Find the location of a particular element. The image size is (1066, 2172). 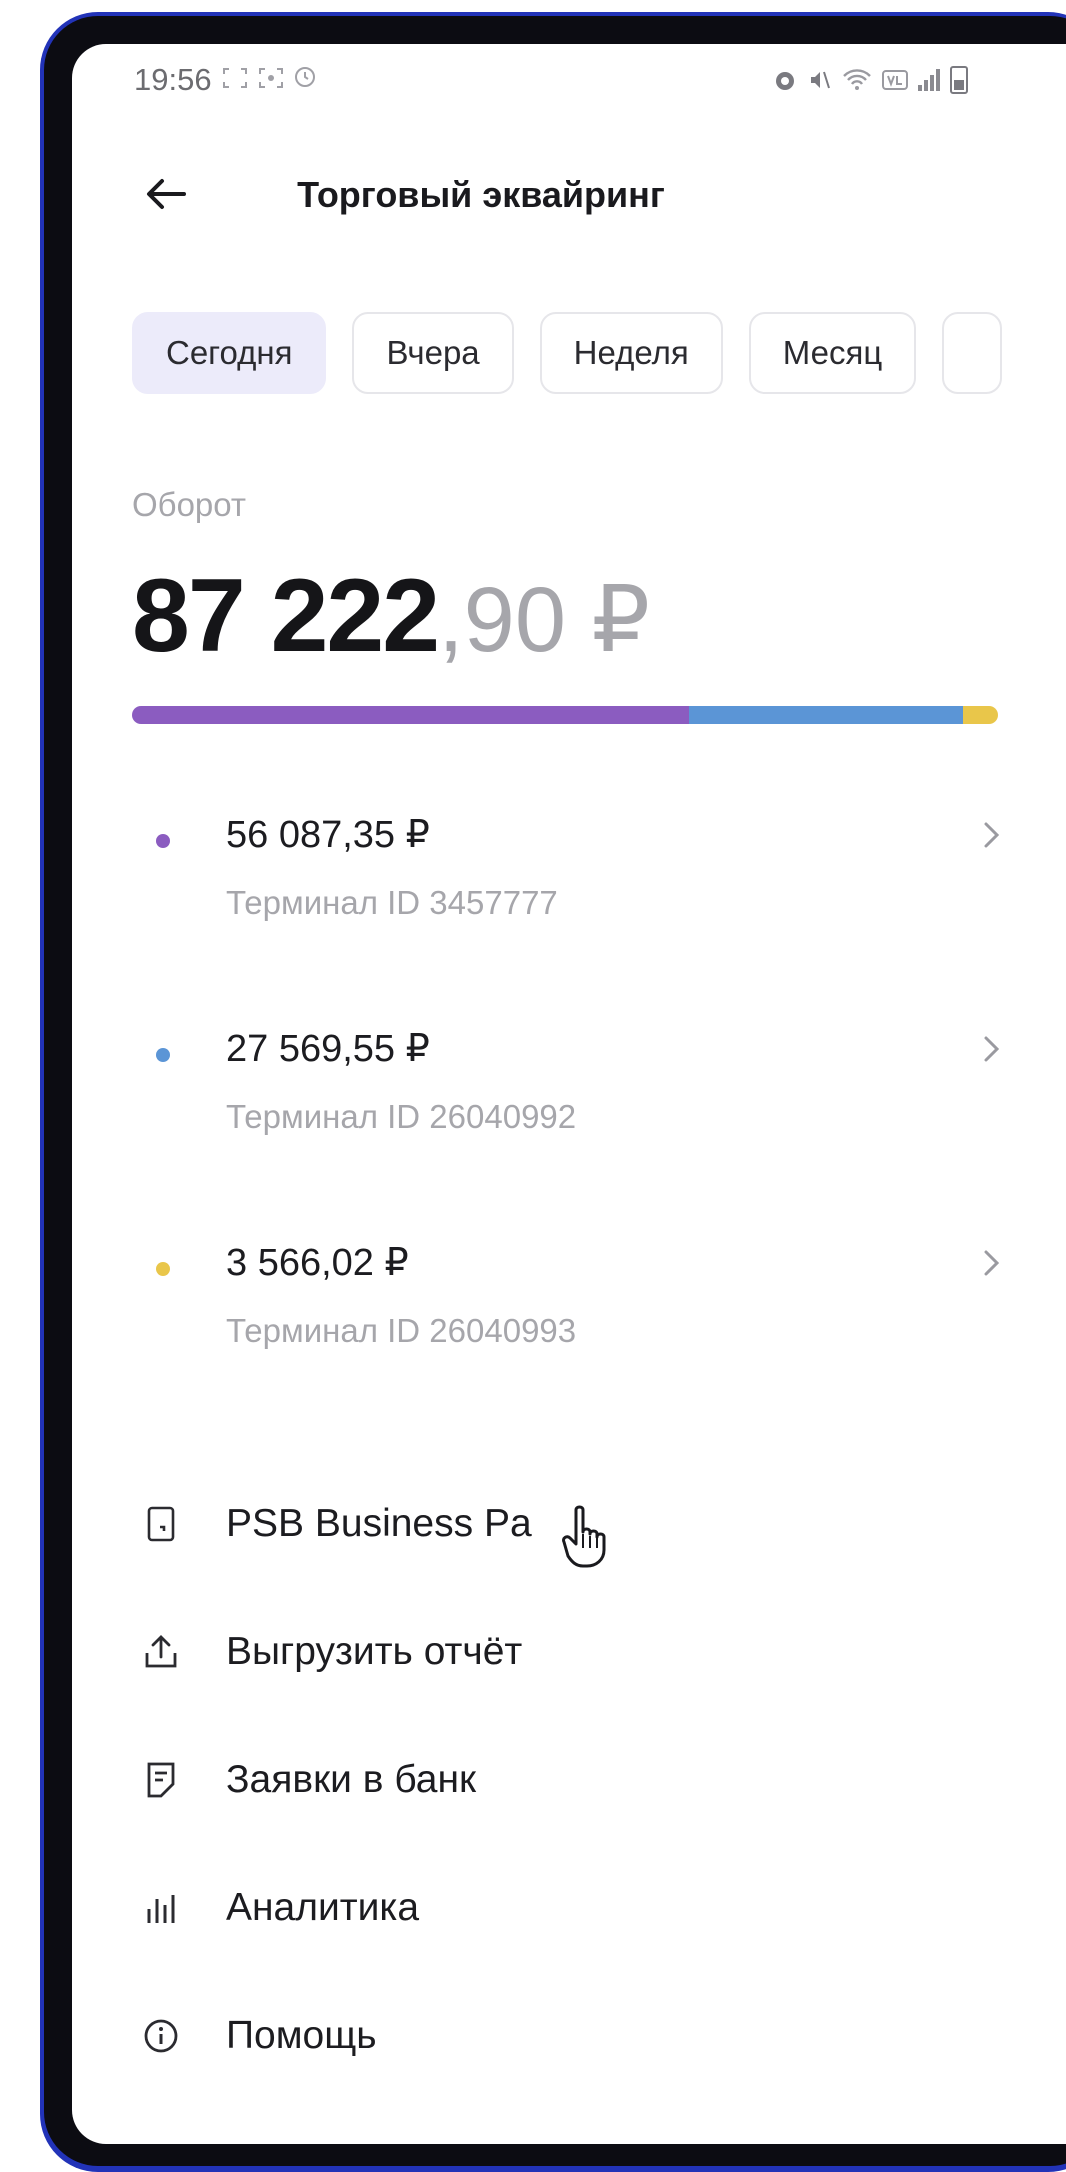

tab-week: Неделя is located at coordinates (631, 353).